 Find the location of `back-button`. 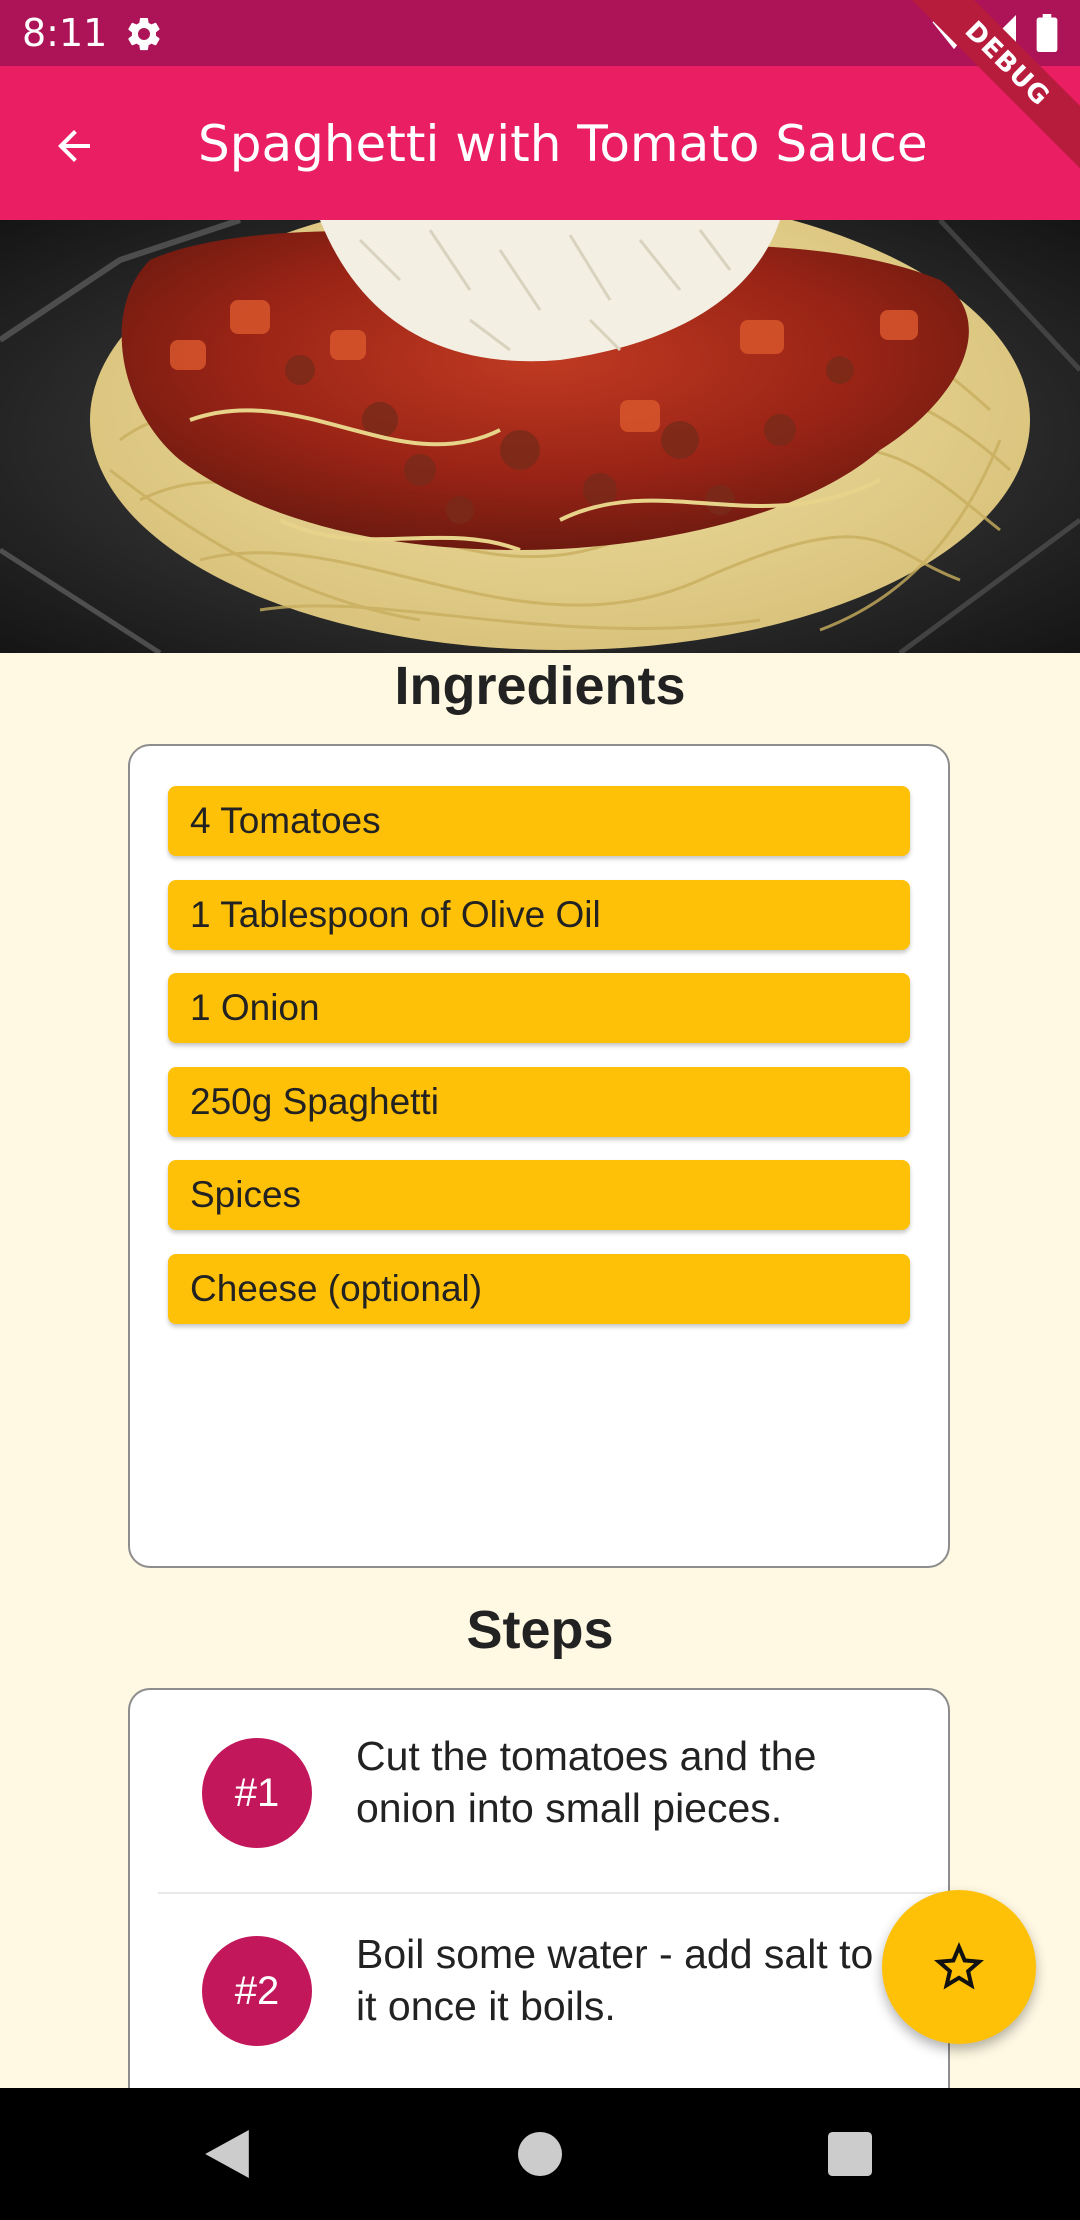

back-button is located at coordinates (74, 146).